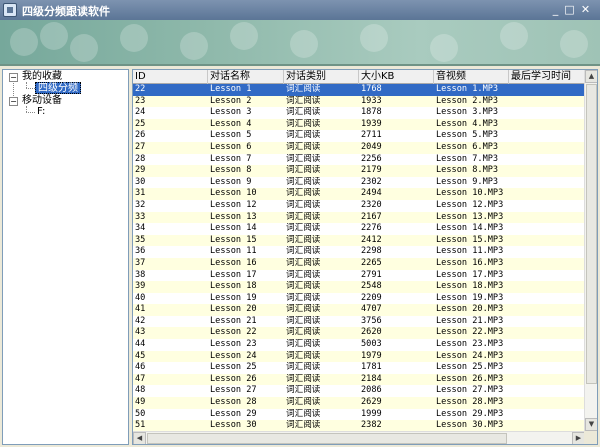  Describe the element at coordinates (359, 229) in the screenshot. I see `table-row: 34 Lesson 14 词汇阅读 2276 Lesson 14.MP3` at that location.